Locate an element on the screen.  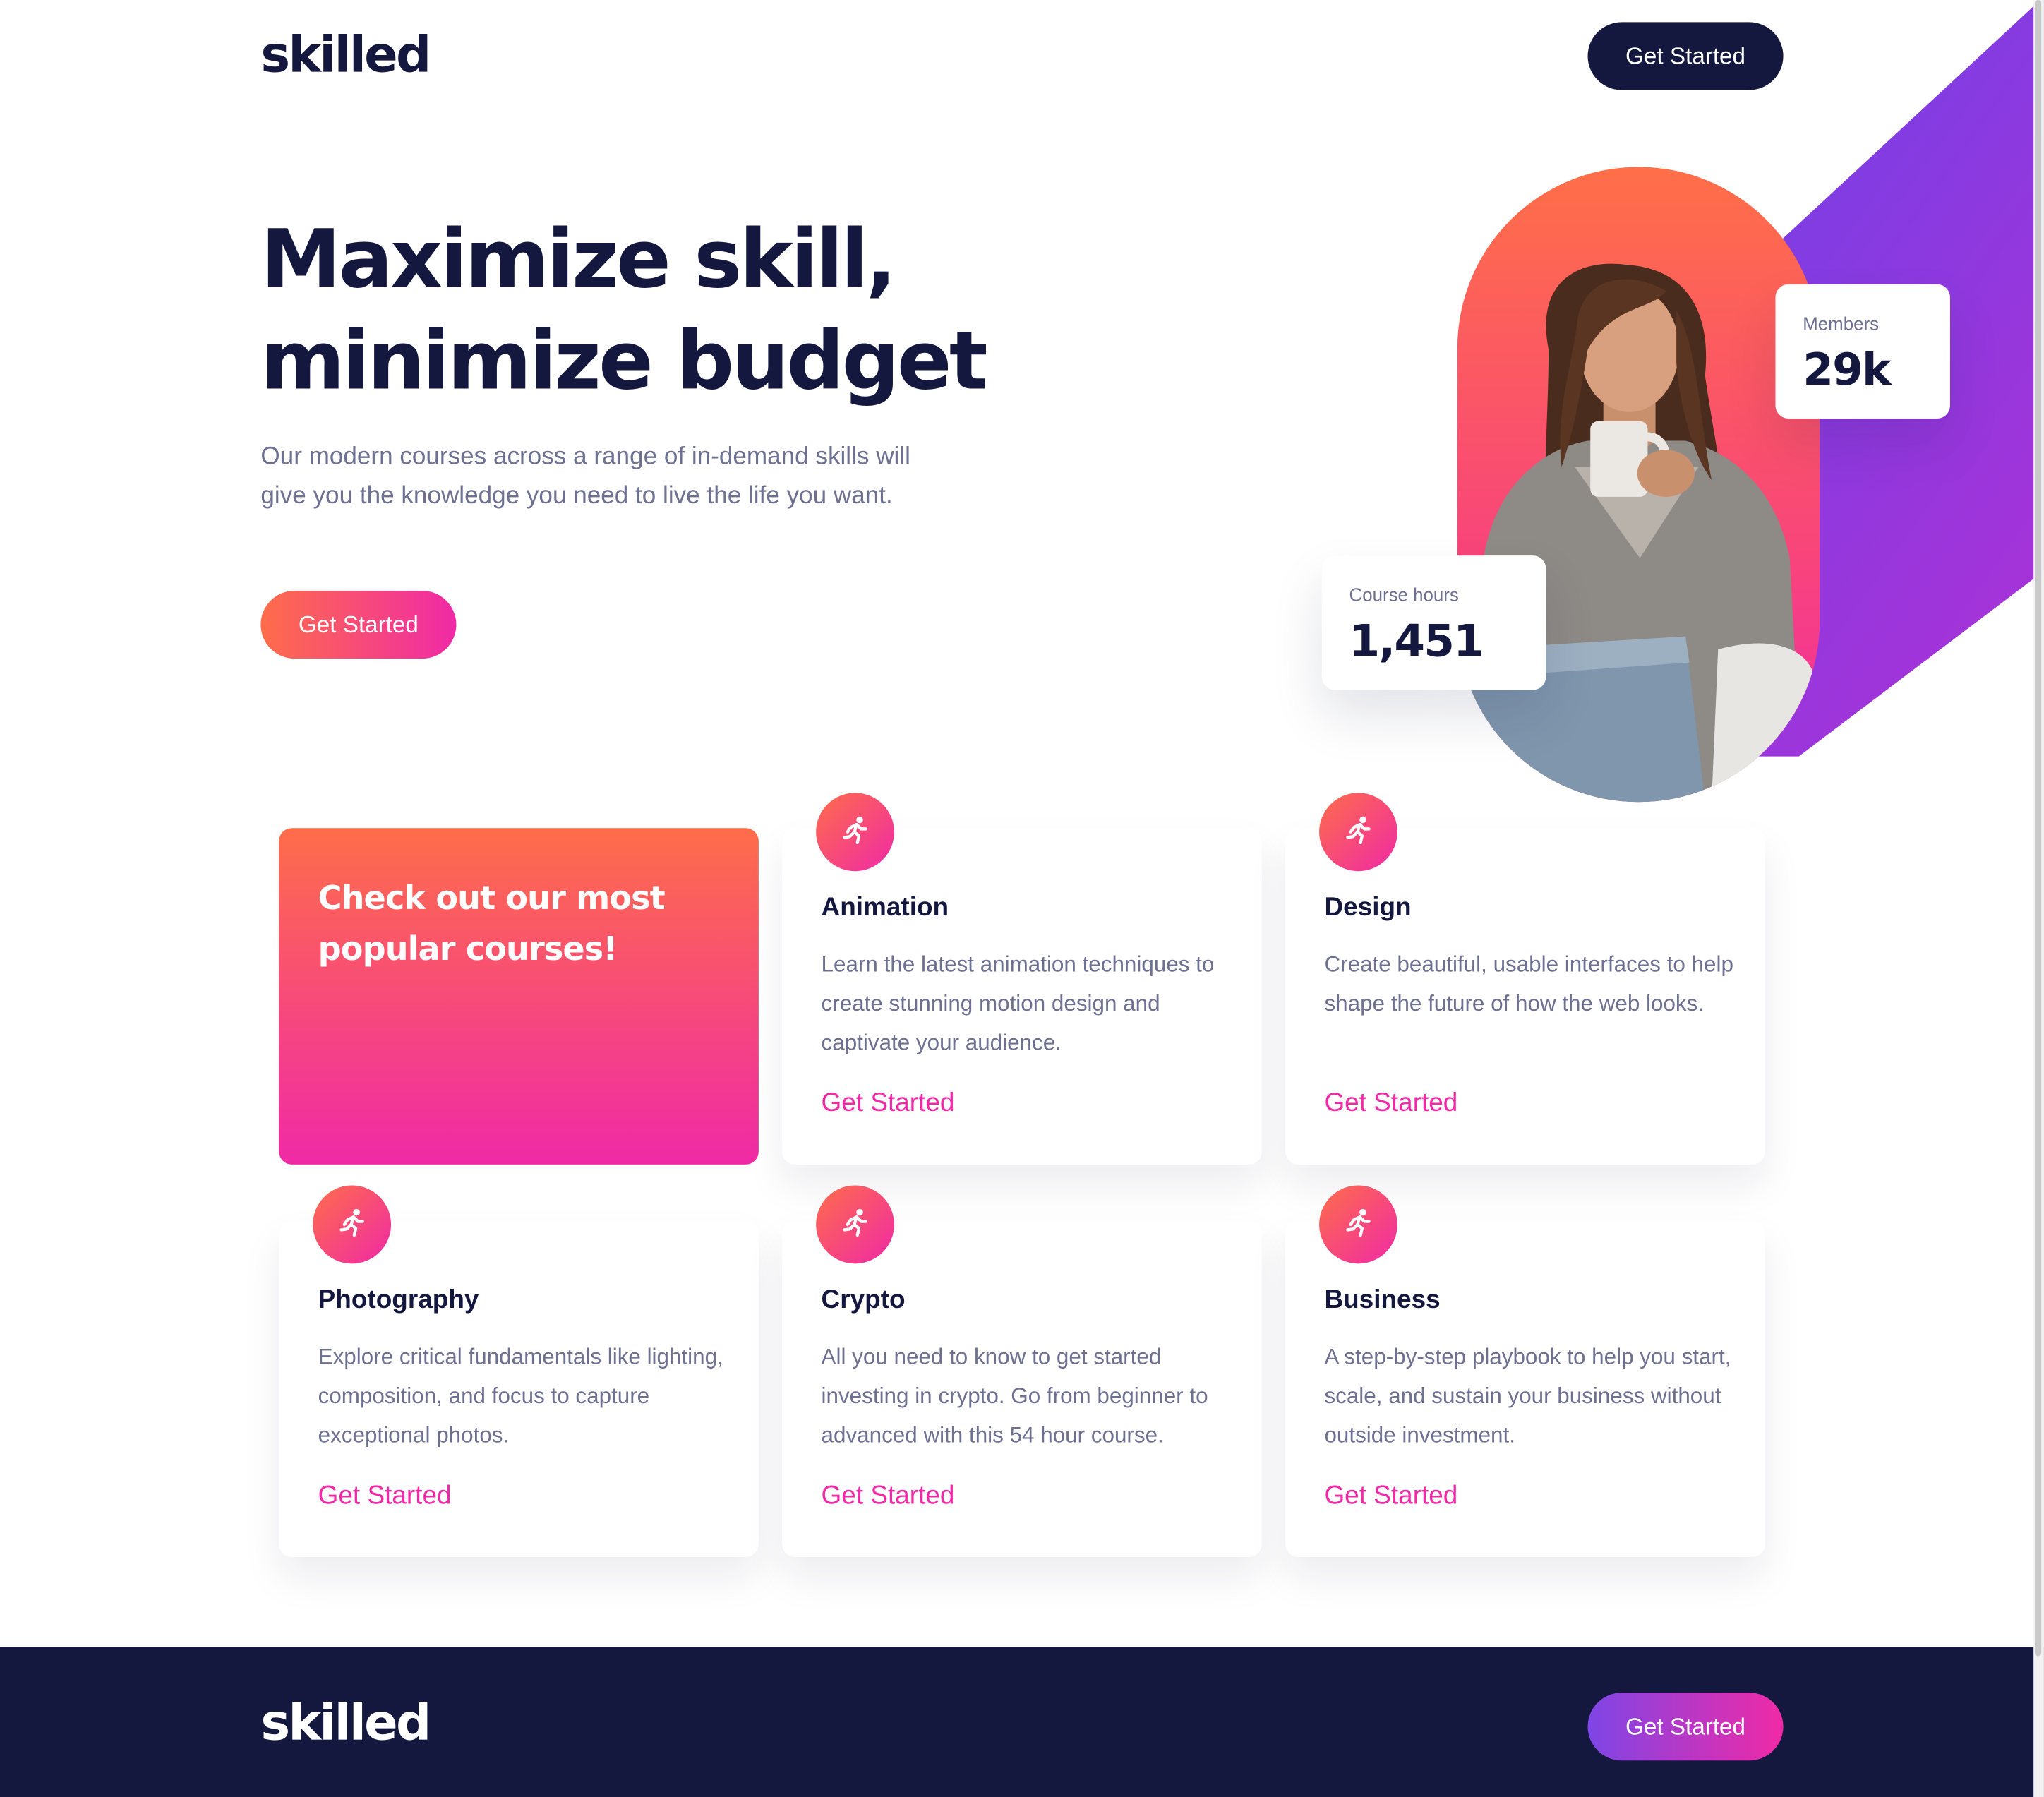
hero-photo is located at coordinates (1638, 485).